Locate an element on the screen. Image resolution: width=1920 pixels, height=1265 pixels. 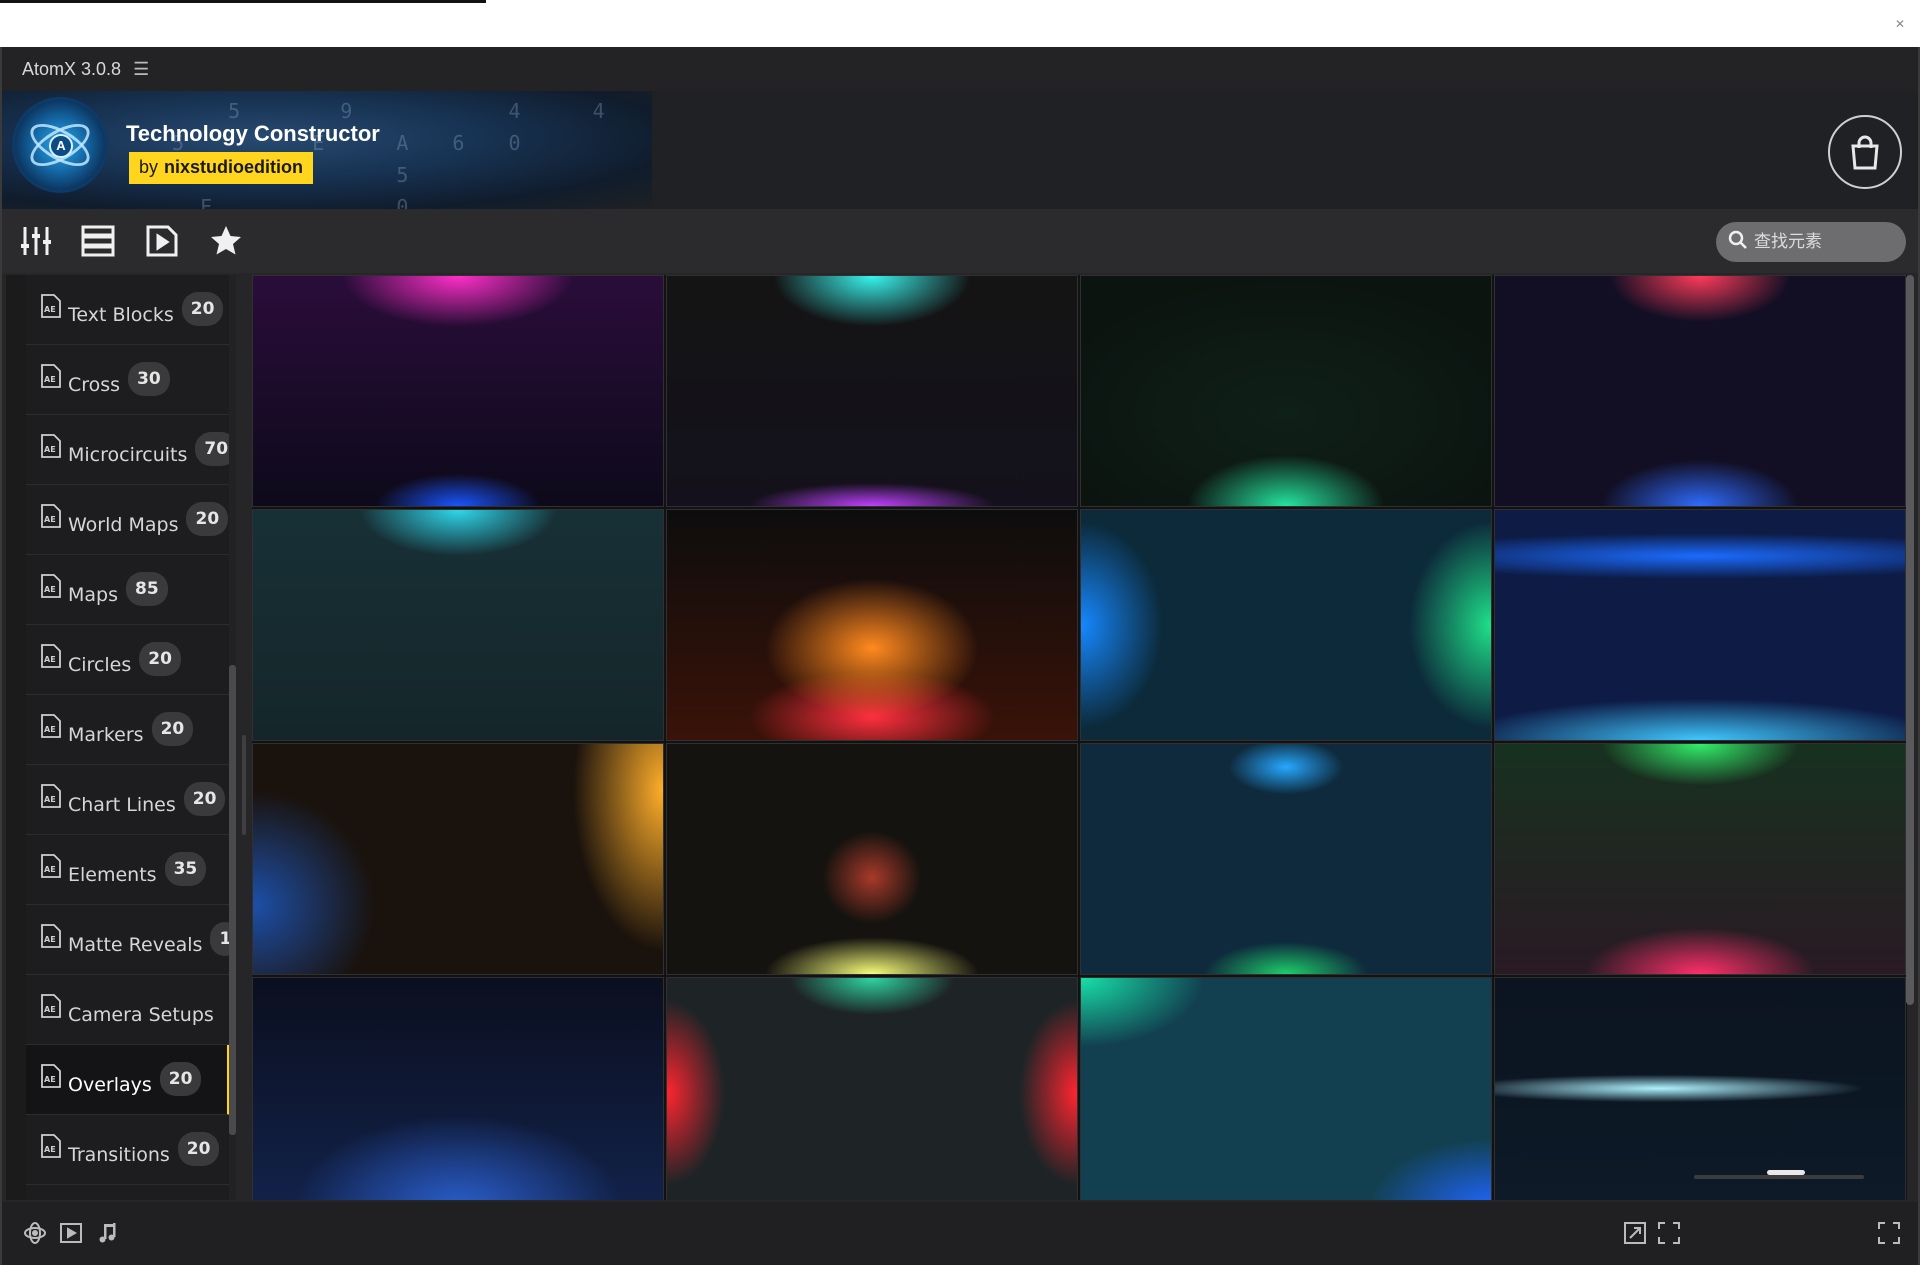
atom-logo-icon: A is located at coordinates (60, 145).